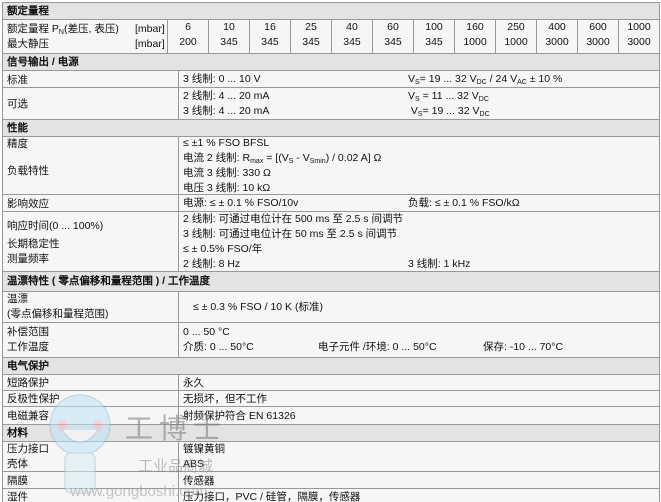 Image resolution: width=661 pixels, height=502 pixels. What do you see at coordinates (226, 142) in the screenshot?
I see `text: ≤ ±1 % FSO BFSL` at bounding box center [226, 142].